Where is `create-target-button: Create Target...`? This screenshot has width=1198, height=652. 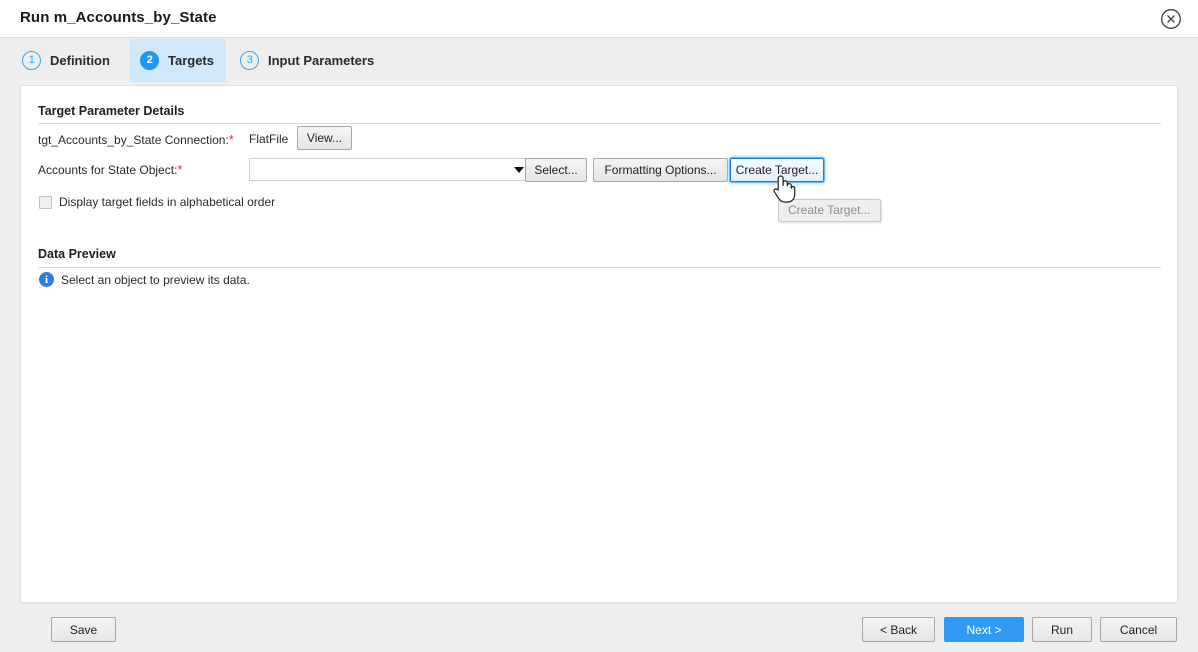
create-target-button: Create Target... is located at coordinates (777, 170).